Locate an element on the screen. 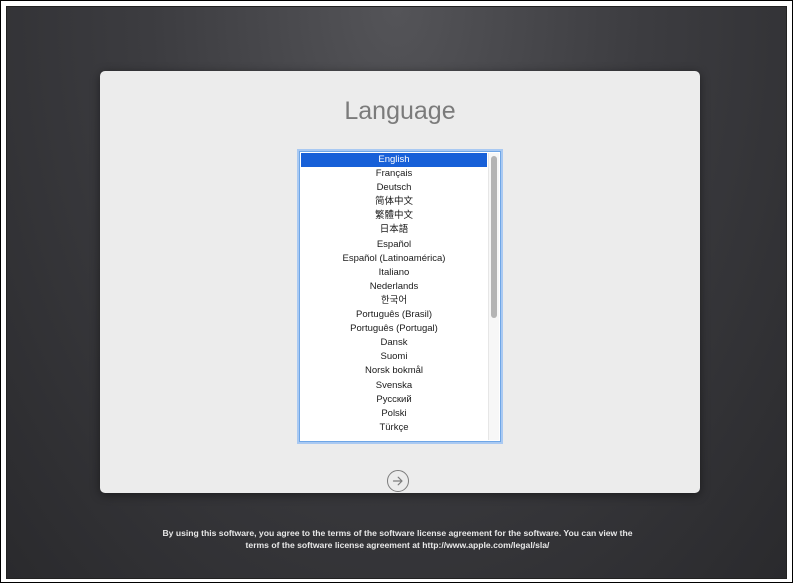 This screenshot has height=583, width=793. next-button is located at coordinates (398, 481).